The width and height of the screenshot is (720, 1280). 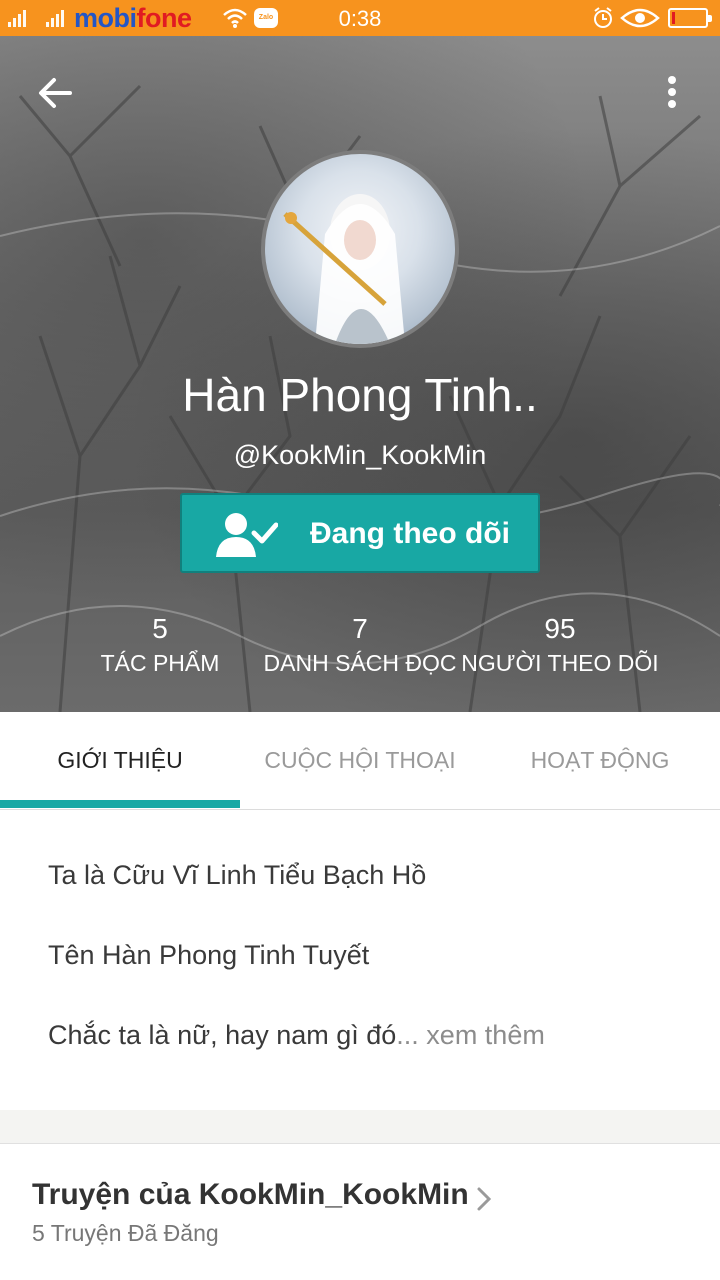 What do you see at coordinates (160, 663) in the screenshot?
I see `stat-label: TÁC PHẨM` at bounding box center [160, 663].